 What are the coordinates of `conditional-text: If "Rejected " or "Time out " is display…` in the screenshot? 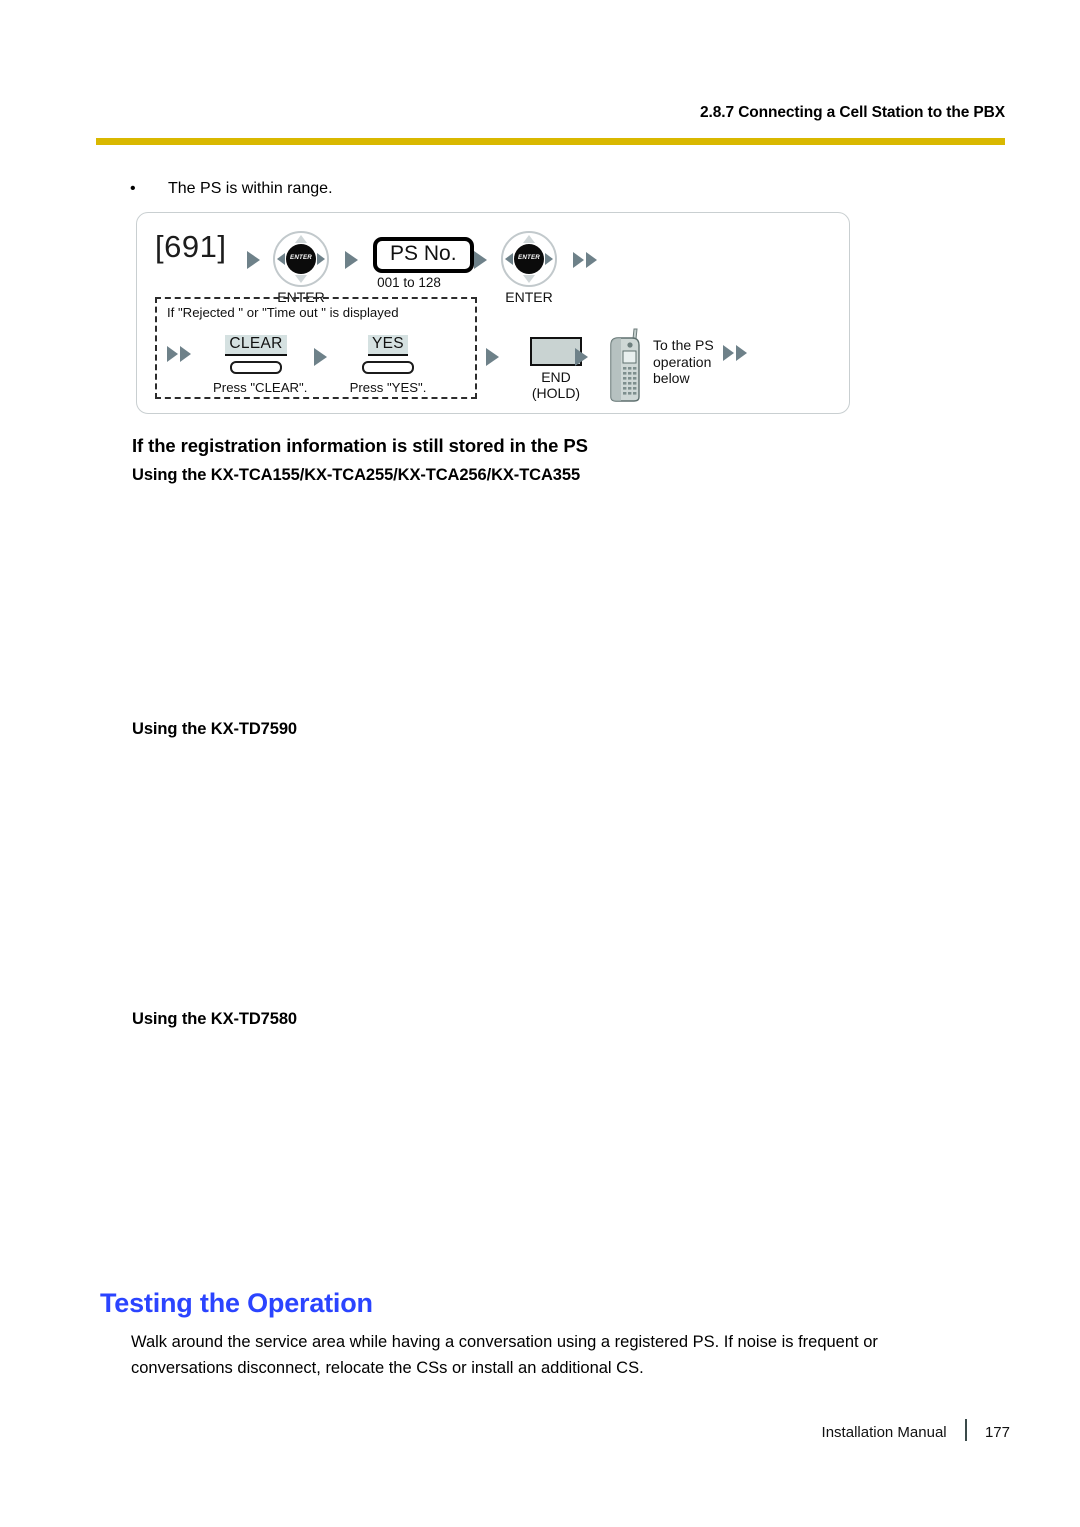 It's located at (283, 312).